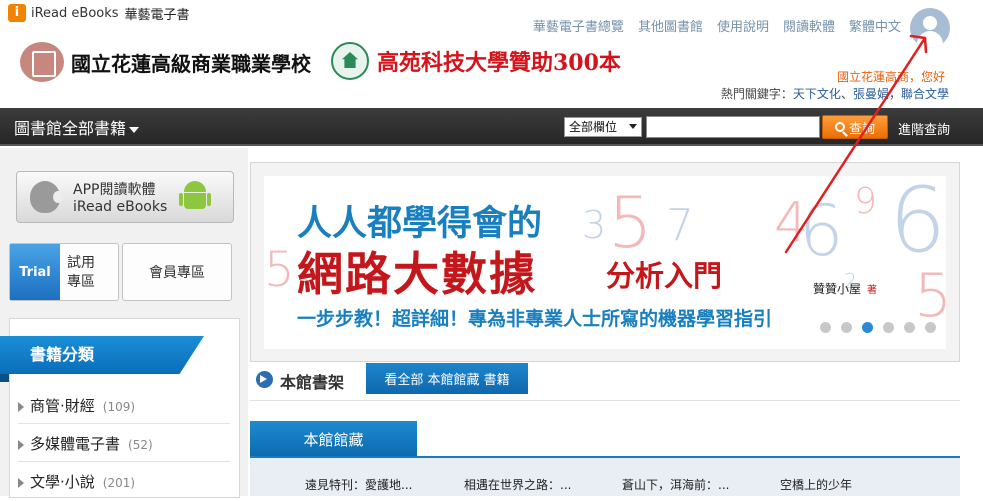 This screenshot has width=983, height=501. Describe the element at coordinates (157, 15) in the screenshot. I see `brand-chinese-name: 華藝電子書` at that location.